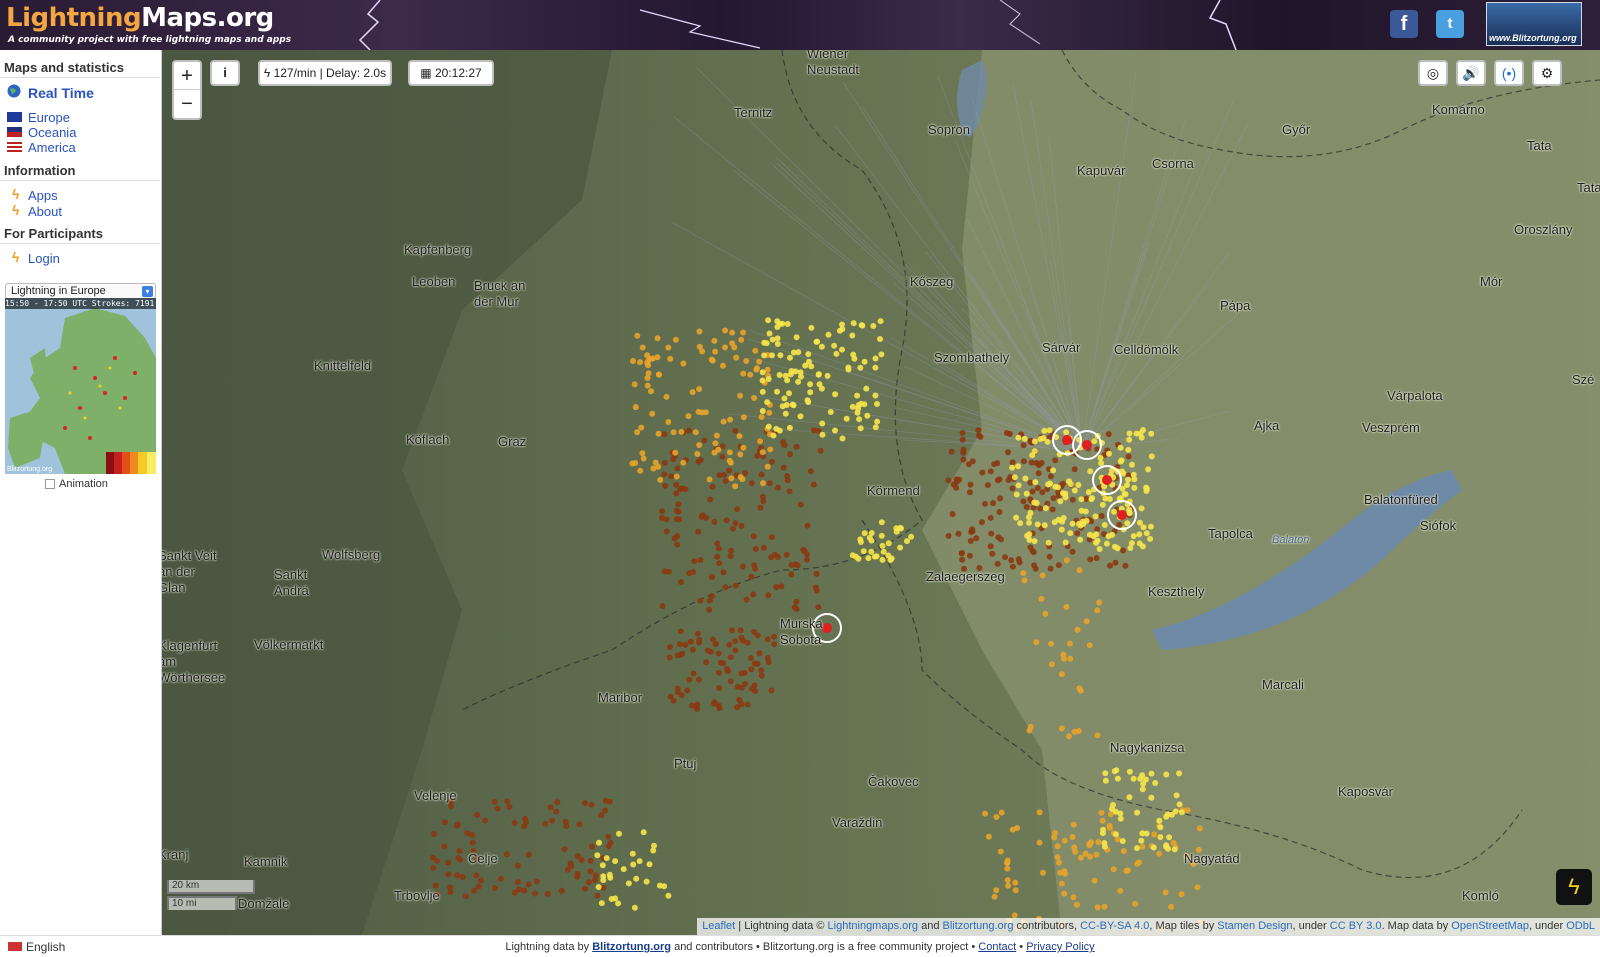 The height and width of the screenshot is (957, 1600). Describe the element at coordinates (1574, 887) in the screenshot. I see `lightning-app-button: ϟ` at that location.